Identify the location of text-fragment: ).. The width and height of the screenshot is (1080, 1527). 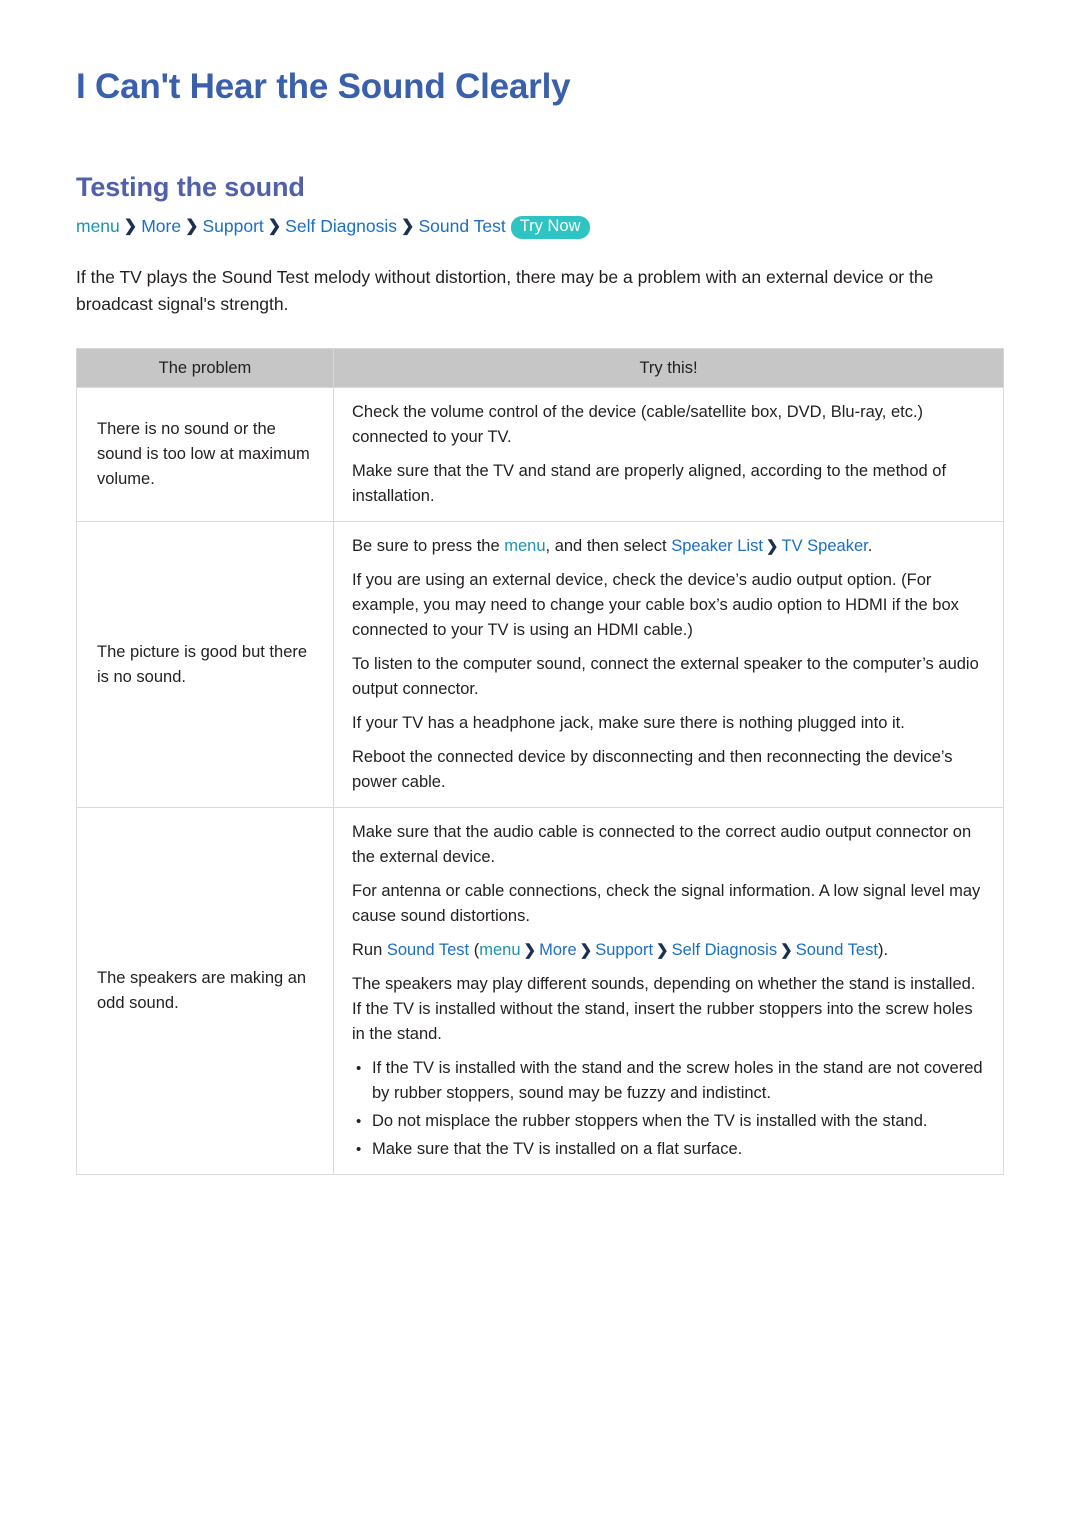
(883, 950).